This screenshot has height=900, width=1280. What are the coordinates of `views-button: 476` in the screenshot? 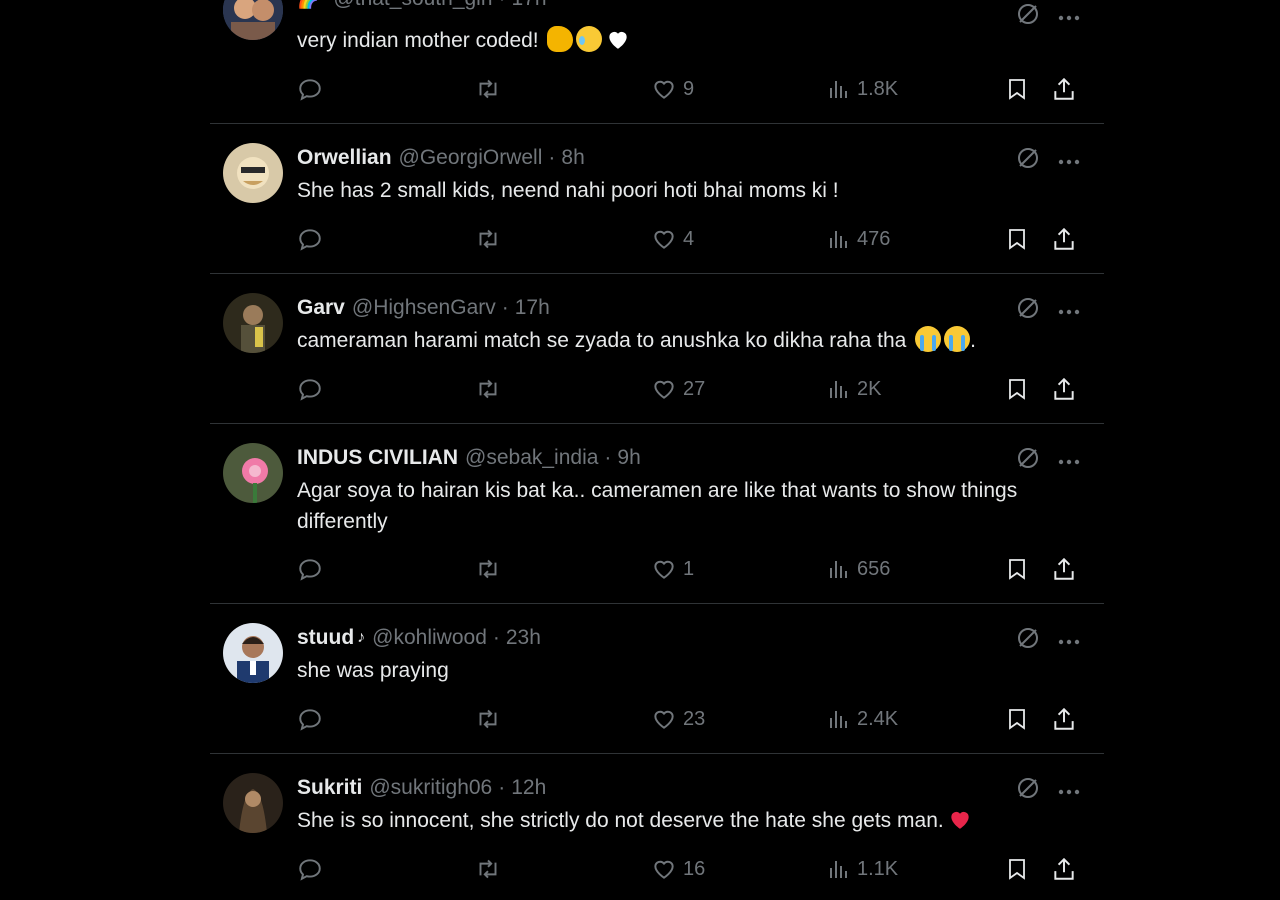 It's located at (858, 239).